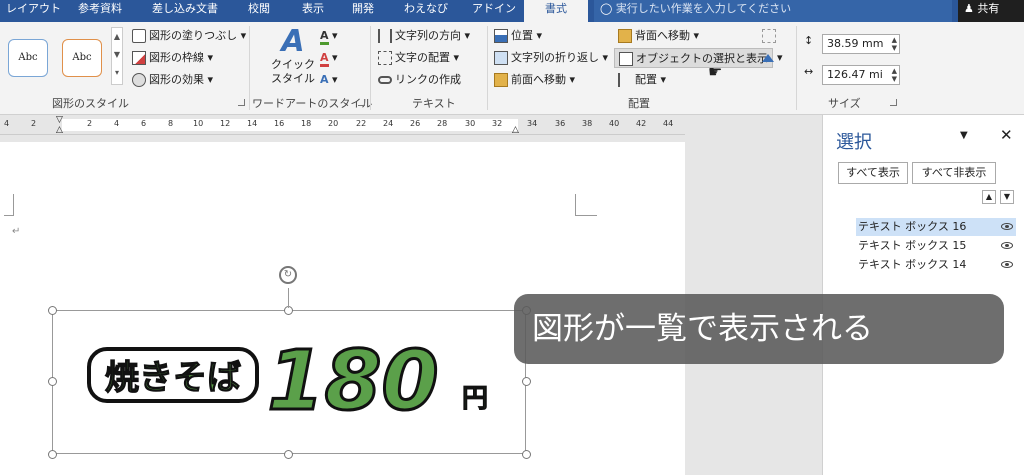 The height and width of the screenshot is (475, 1024). I want to click on group-label-size: サイズ, so click(844, 103).